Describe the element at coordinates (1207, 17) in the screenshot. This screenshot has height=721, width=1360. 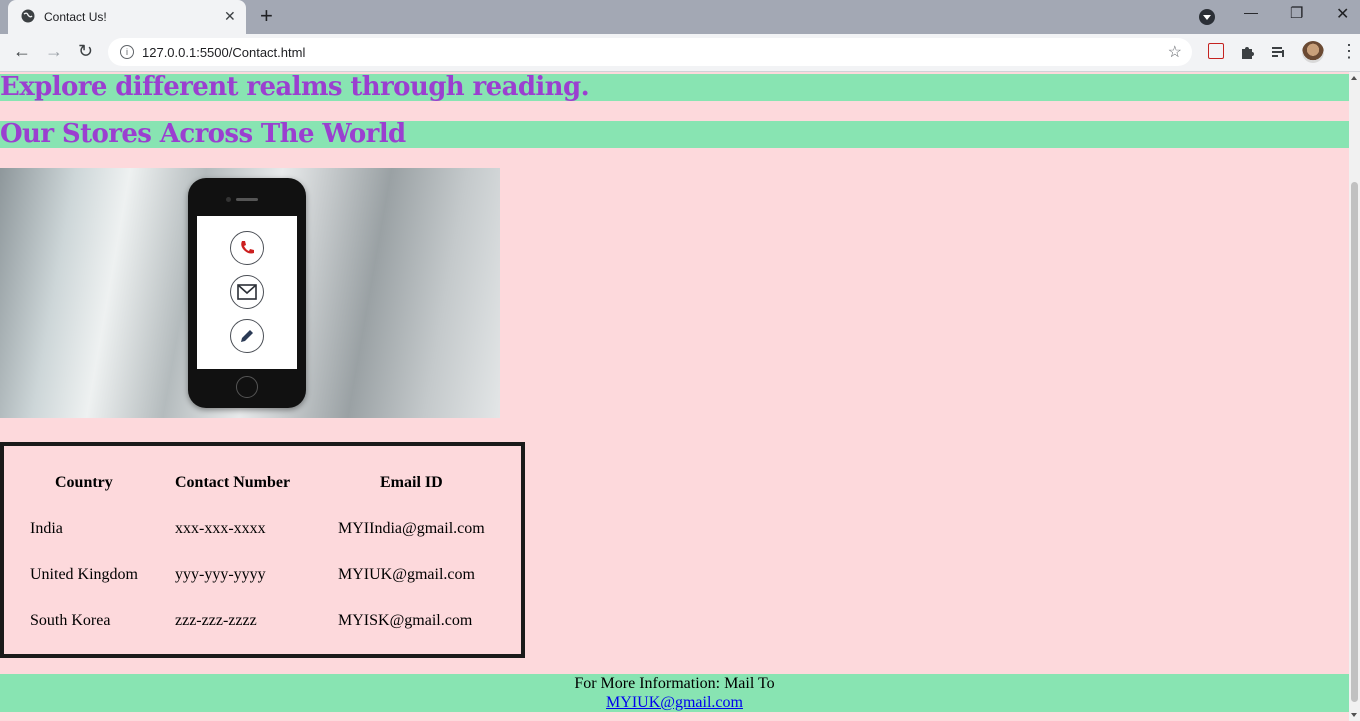
I see `tab-search-icon` at that location.